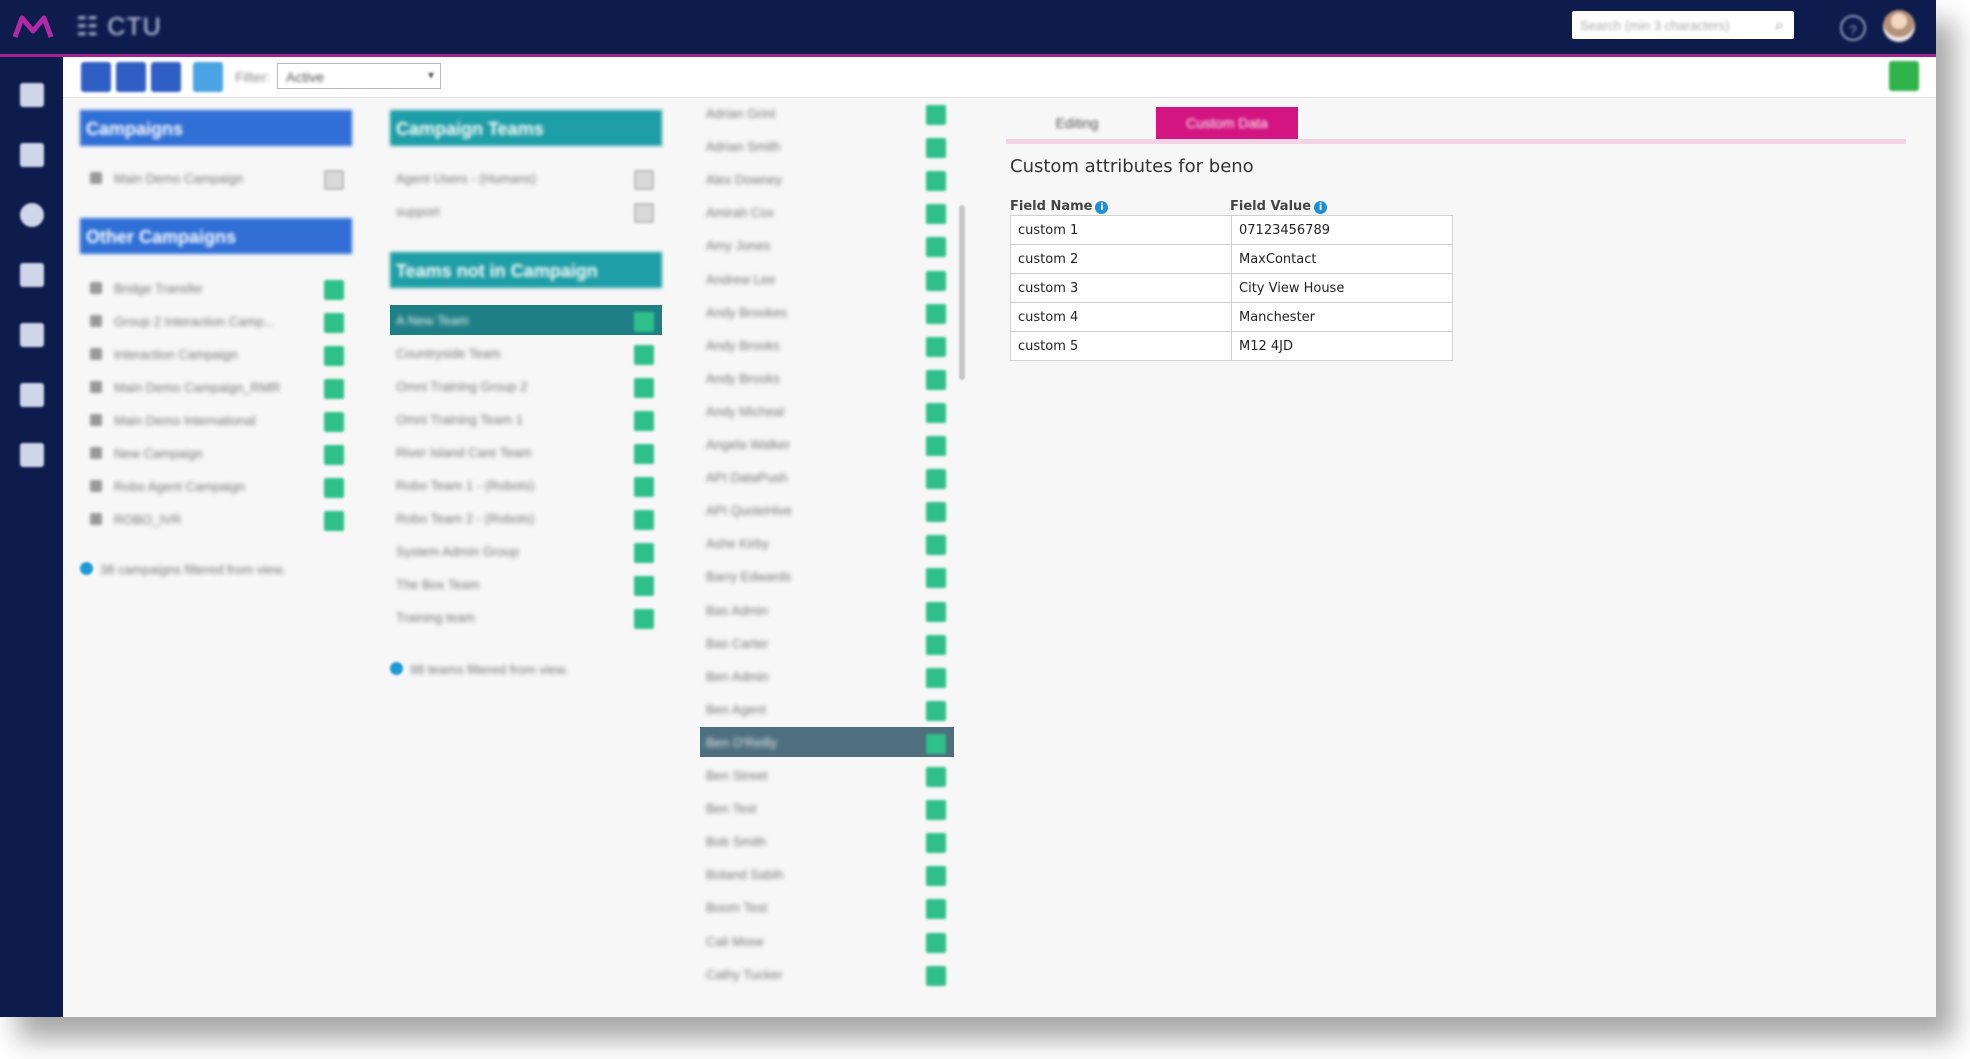 This screenshot has height=1059, width=1970. I want to click on list-item: Bob Smith, so click(827, 841).